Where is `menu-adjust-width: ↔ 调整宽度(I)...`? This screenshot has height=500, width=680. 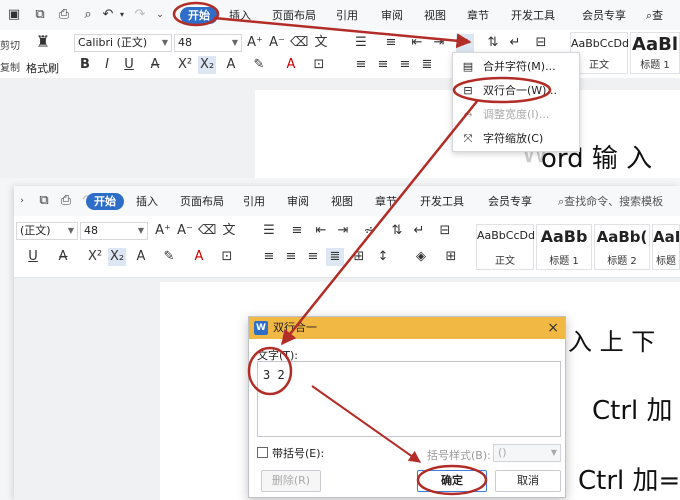 menu-adjust-width: ↔ 调整宽度(I)... is located at coordinates (516, 115).